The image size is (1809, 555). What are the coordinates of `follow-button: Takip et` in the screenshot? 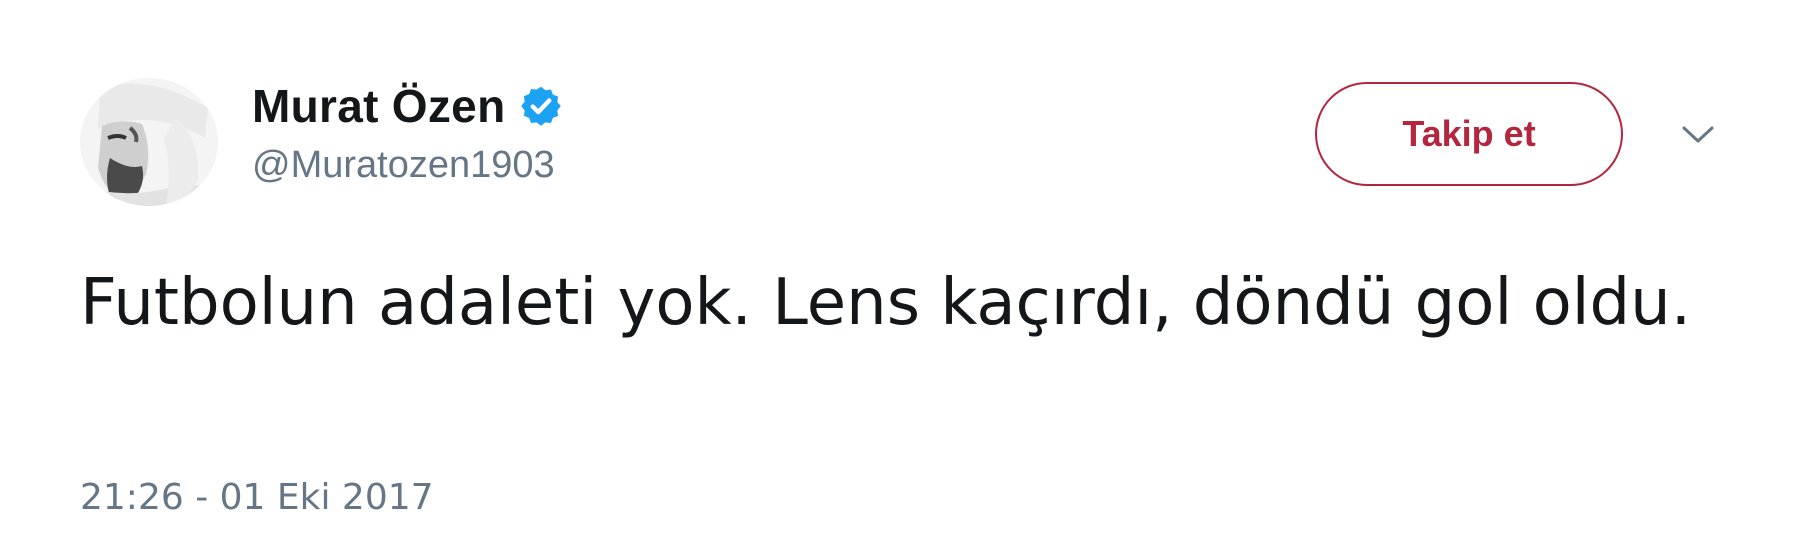 It's located at (1469, 134).